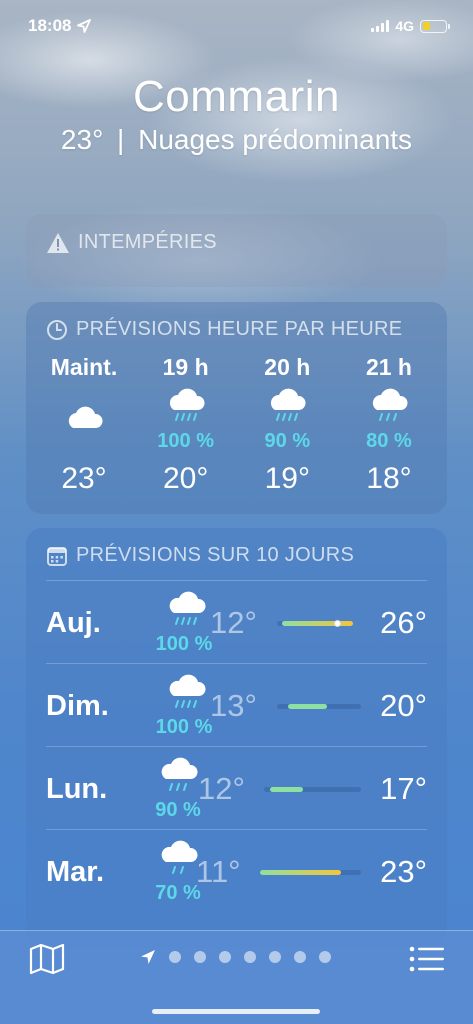 Image resolution: width=473 pixels, height=1024 pixels. What do you see at coordinates (403, 788) in the screenshot?
I see `day-high: 17°` at bounding box center [403, 788].